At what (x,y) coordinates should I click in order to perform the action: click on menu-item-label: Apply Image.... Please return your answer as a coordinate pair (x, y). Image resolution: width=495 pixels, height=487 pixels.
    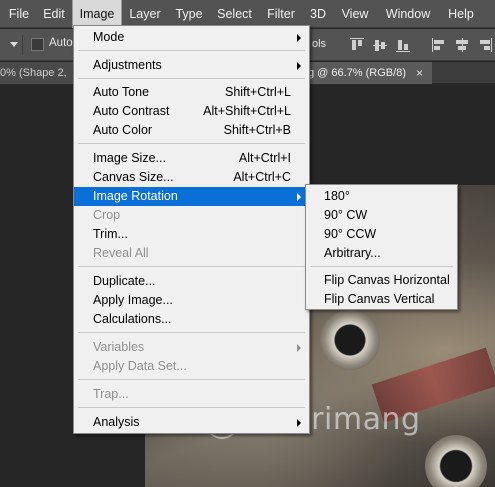
    Looking at the image, I should click on (133, 300).